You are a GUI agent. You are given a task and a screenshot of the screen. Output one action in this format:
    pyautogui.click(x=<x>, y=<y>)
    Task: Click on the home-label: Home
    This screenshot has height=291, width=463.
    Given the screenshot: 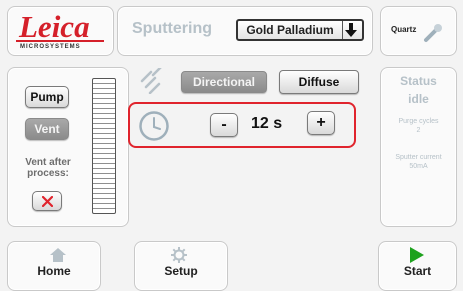 What is the action you would take?
    pyautogui.click(x=54, y=271)
    